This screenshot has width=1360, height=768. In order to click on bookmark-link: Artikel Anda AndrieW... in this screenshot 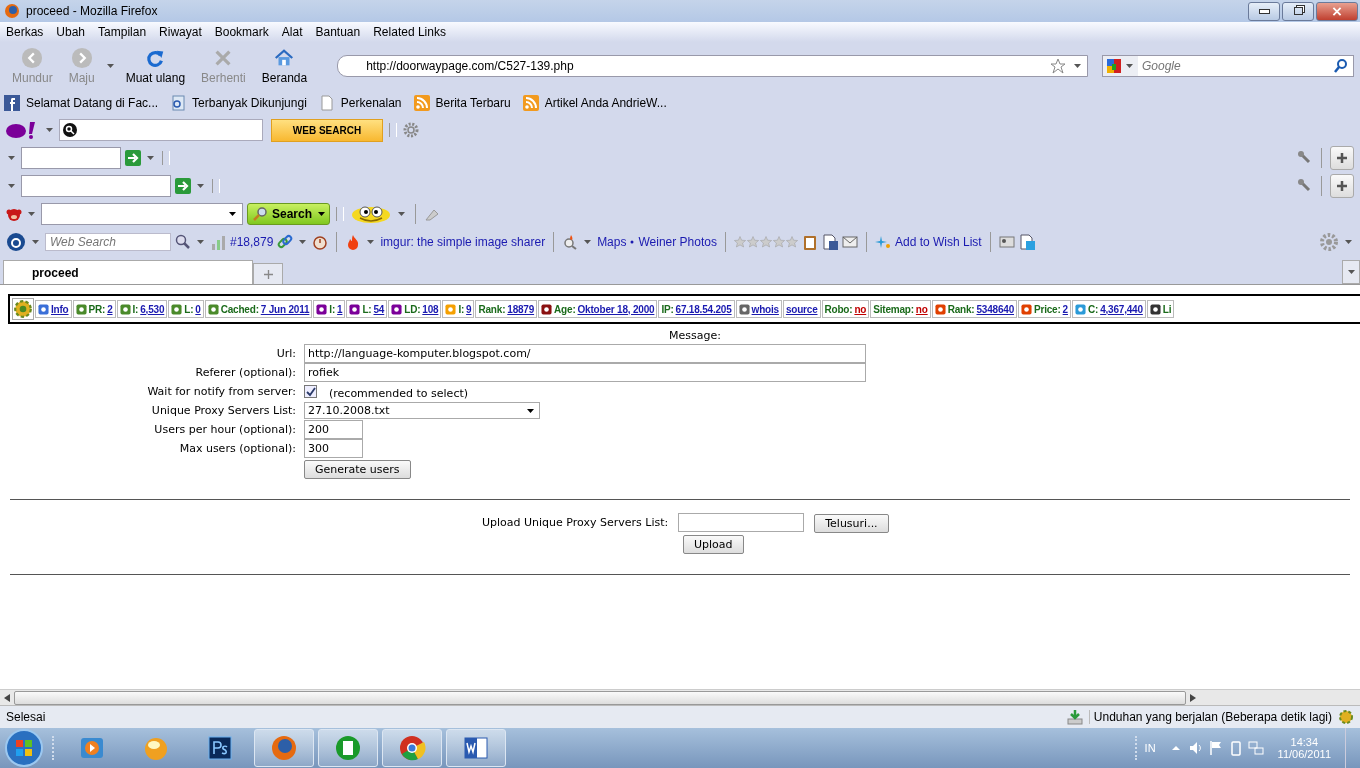, I will do `click(605, 103)`.